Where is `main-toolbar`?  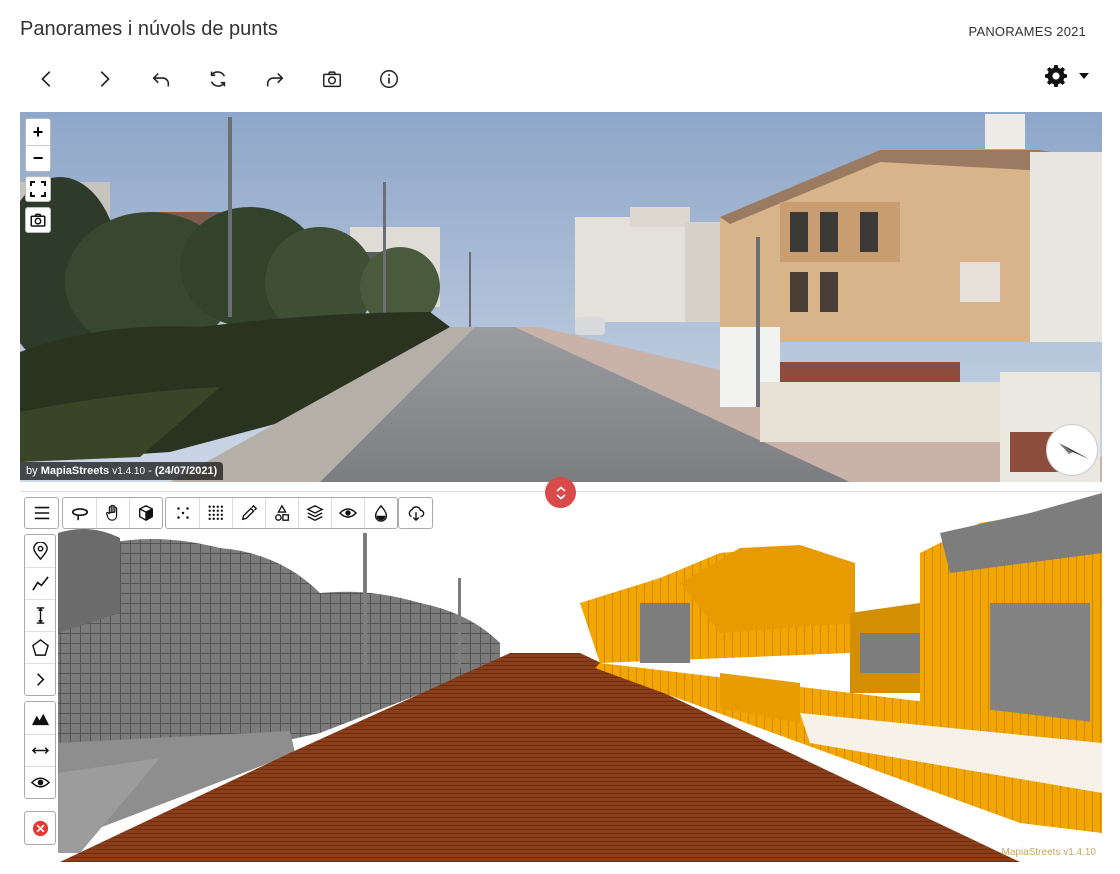 main-toolbar is located at coordinates (227, 79).